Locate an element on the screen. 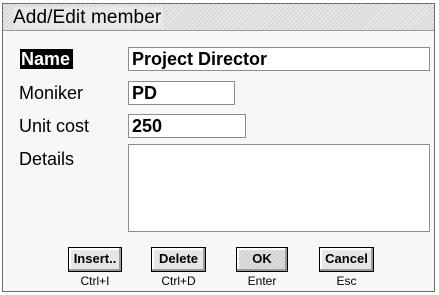 Image resolution: width=439 pixels, height=295 pixels. cancel-shortcut-hint: Esc is located at coordinates (346, 281).